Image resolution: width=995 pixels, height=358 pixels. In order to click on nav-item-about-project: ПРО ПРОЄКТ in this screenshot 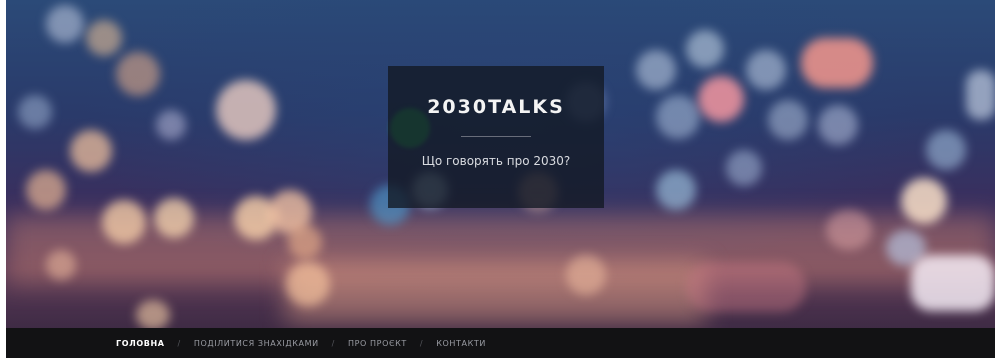, I will do `click(377, 343)`.